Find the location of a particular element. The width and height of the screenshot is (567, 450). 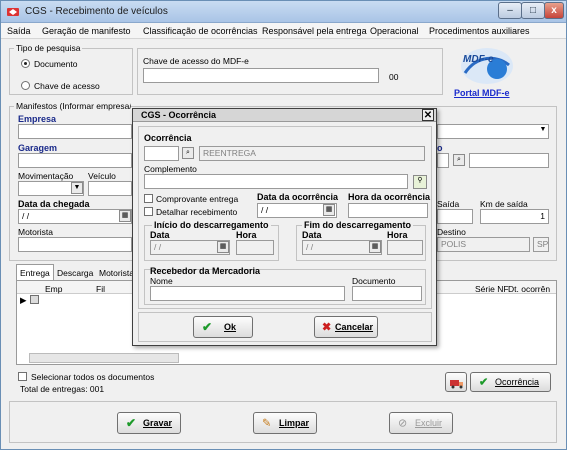

search-type-label: Tipo de pesquisa is located at coordinates (48, 48).